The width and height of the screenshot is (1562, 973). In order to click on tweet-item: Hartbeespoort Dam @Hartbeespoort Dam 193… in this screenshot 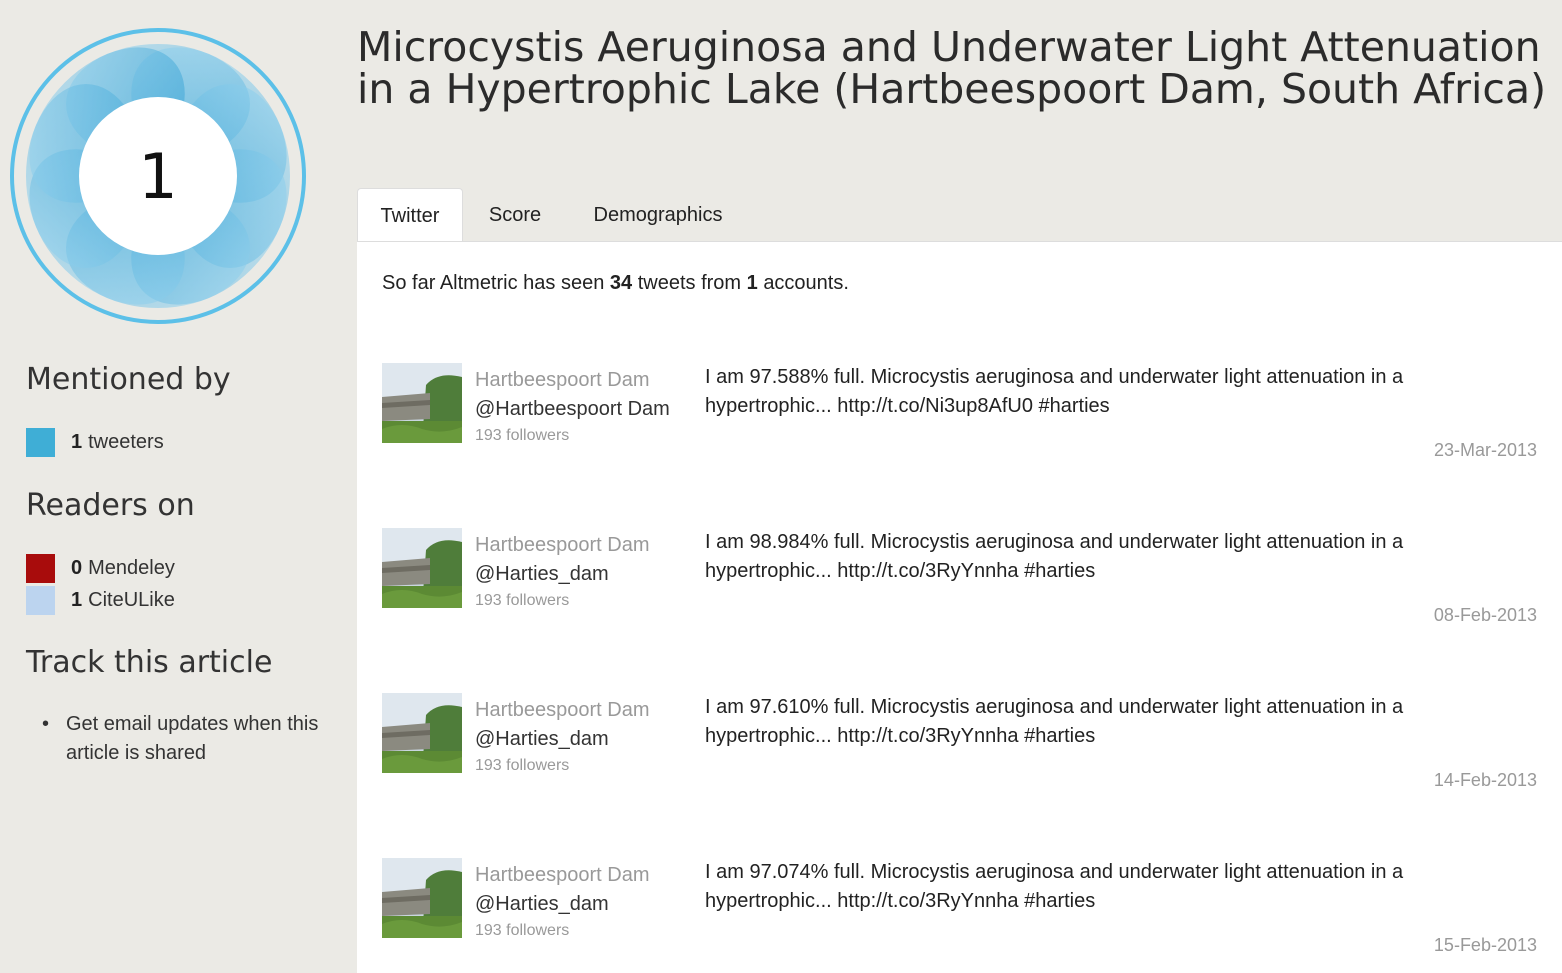, I will do `click(959, 418)`.